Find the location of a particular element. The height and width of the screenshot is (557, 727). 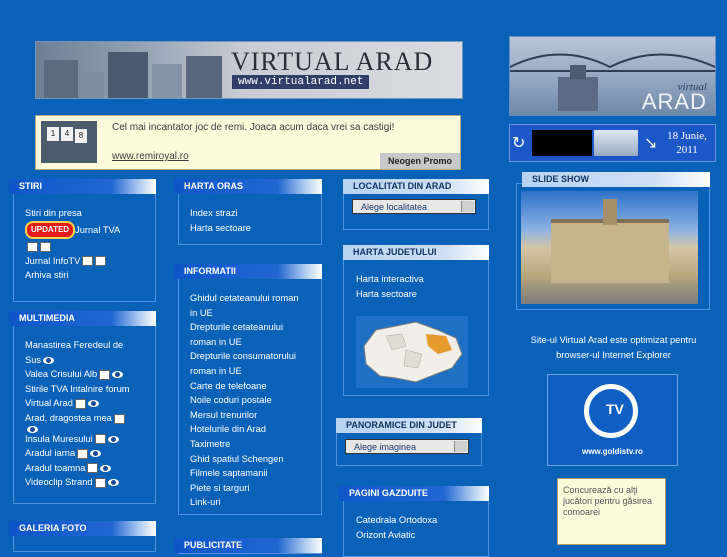

updated-badge: UPDATED is located at coordinates (50, 230).